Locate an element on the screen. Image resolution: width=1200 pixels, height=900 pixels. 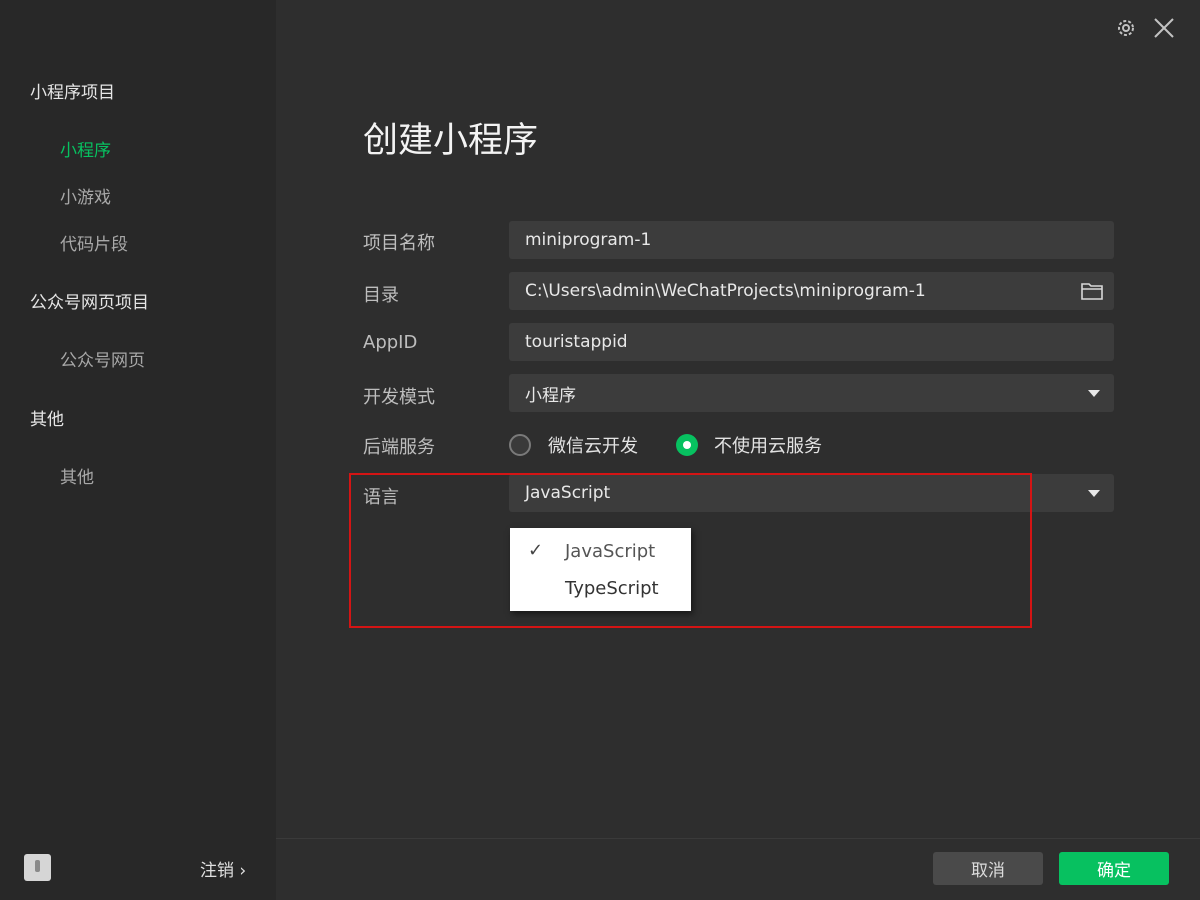
sidebar-group-official-web: 公众号网页项目 is located at coordinates (89, 303).